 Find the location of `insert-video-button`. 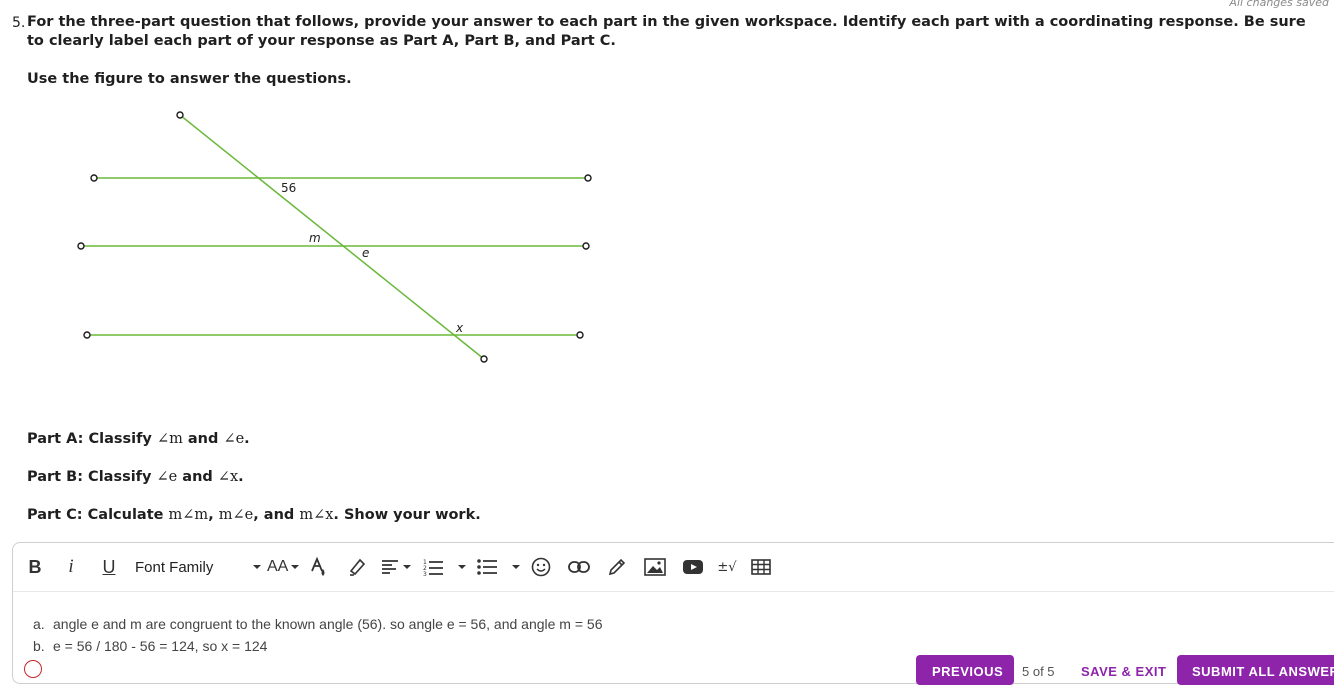

insert-video-button is located at coordinates (693, 567).